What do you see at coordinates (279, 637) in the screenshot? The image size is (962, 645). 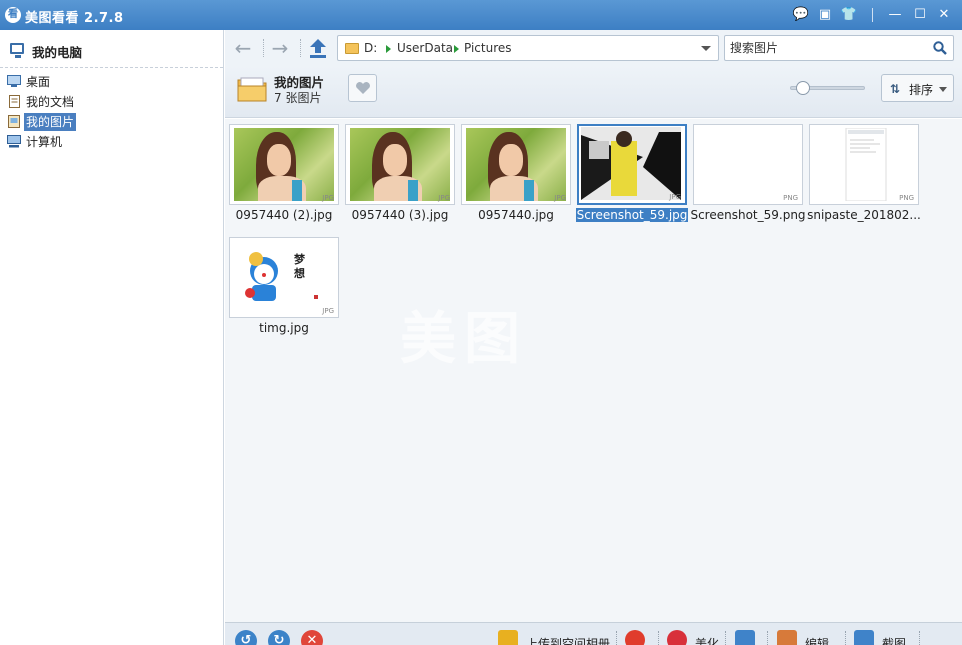 I see `rotate-right-button: ↻` at bounding box center [279, 637].